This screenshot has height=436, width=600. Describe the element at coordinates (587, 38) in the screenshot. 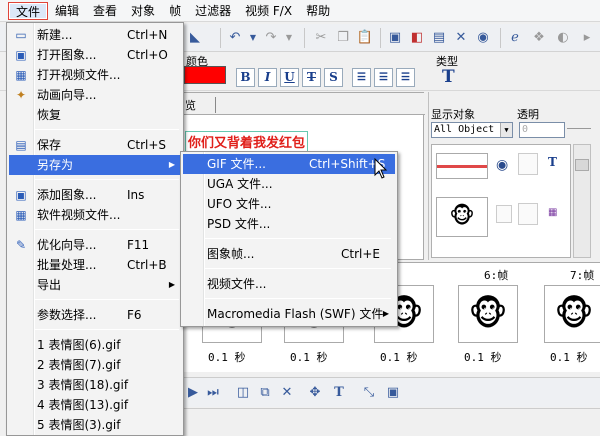

I see `more-icon: ▸` at that location.